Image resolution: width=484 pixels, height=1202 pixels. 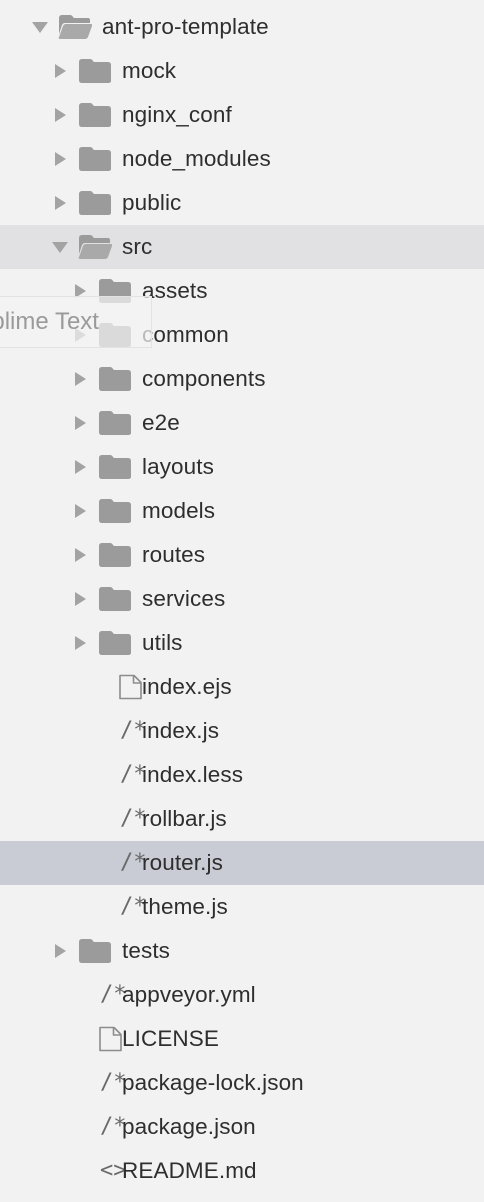 What do you see at coordinates (149, 70) in the screenshot?
I see `folder-label: mock` at bounding box center [149, 70].